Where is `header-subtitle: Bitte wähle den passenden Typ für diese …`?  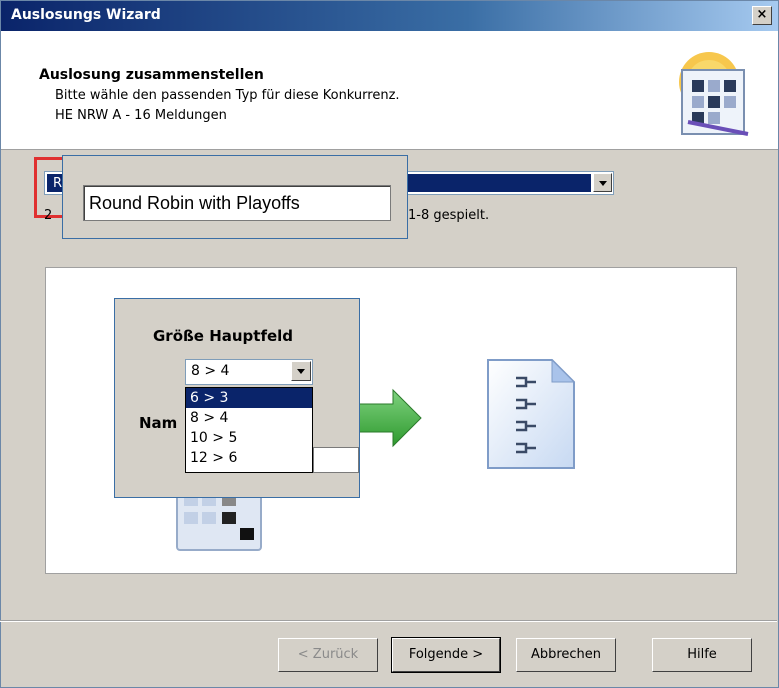
header-subtitle: Bitte wähle den passenden Typ für diese … is located at coordinates (227, 95).